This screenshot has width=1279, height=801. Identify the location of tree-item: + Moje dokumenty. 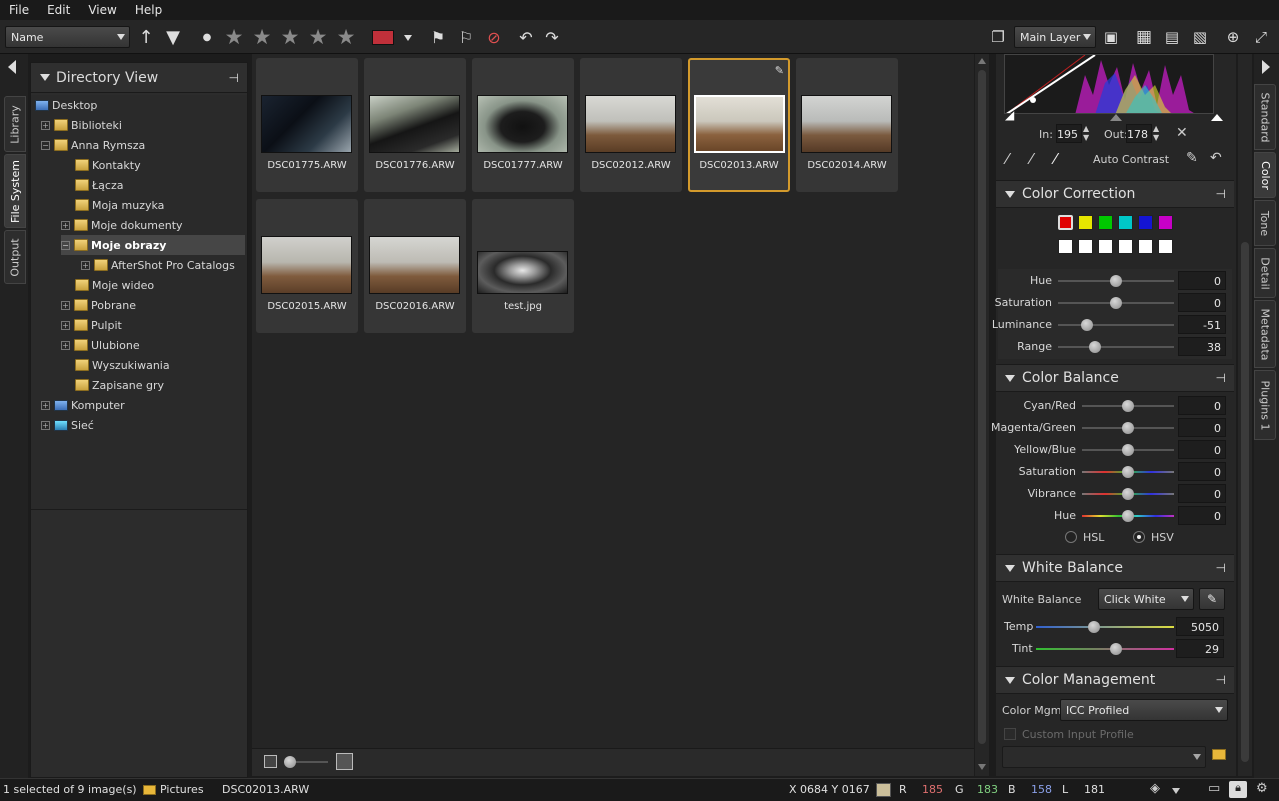
(122, 225).